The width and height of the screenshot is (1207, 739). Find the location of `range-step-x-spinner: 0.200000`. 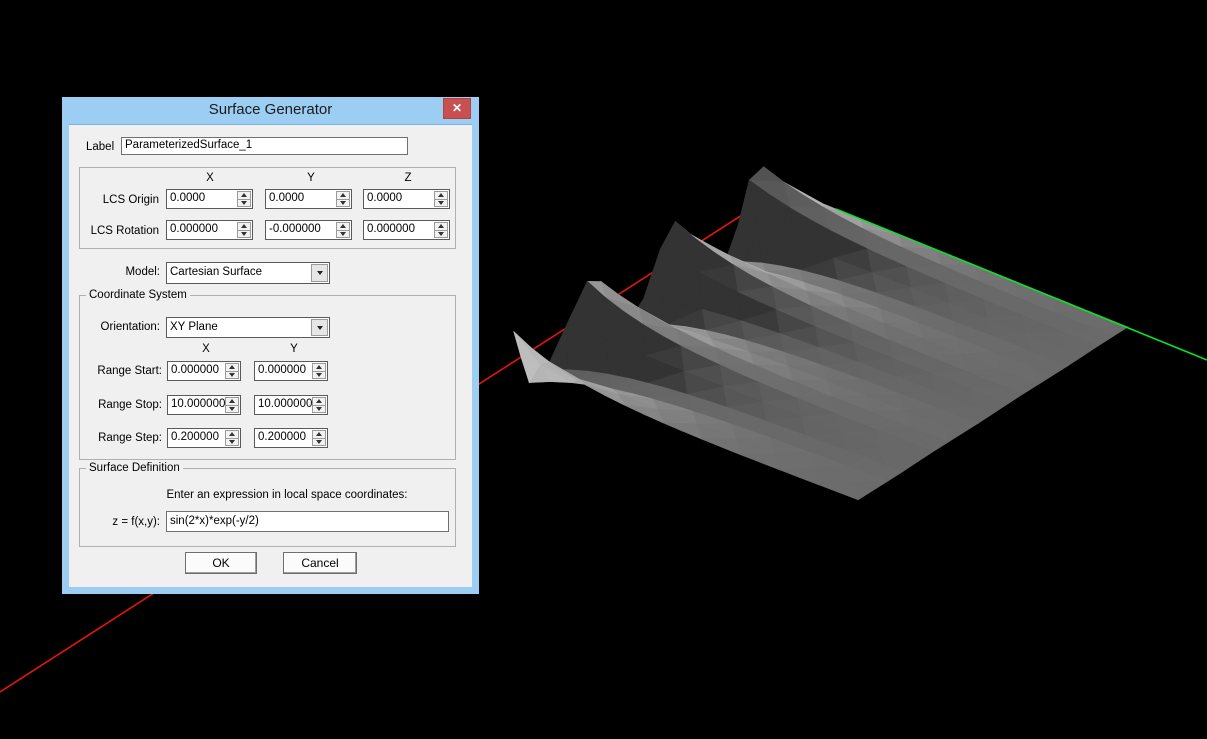

range-step-x-spinner: 0.200000 is located at coordinates (204, 438).